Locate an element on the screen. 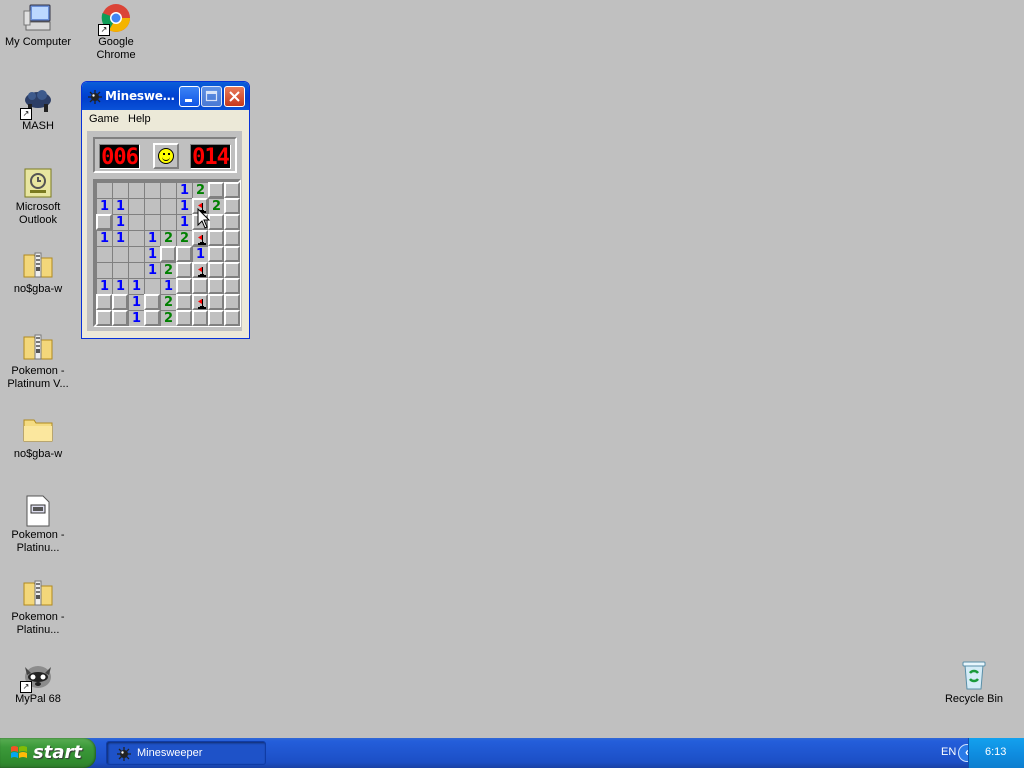  desktop-icon-google-chrome: ↗ Google Chrome is located at coordinates (116, 32).